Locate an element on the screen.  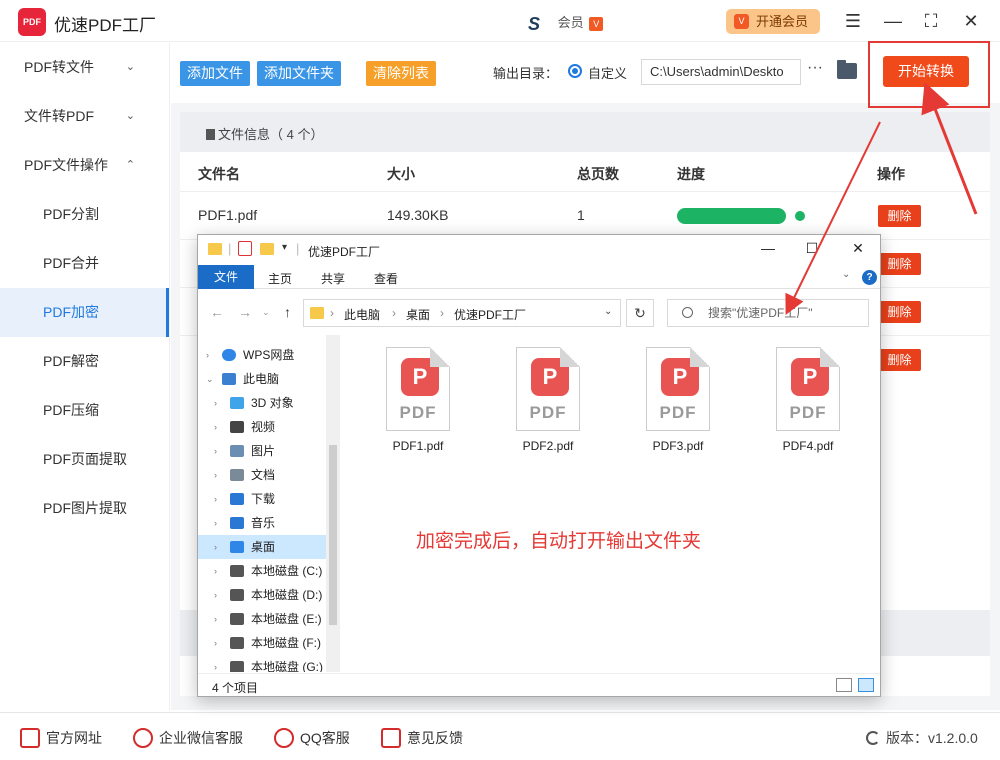
help-icon: ? is located at coordinates (869, 277).